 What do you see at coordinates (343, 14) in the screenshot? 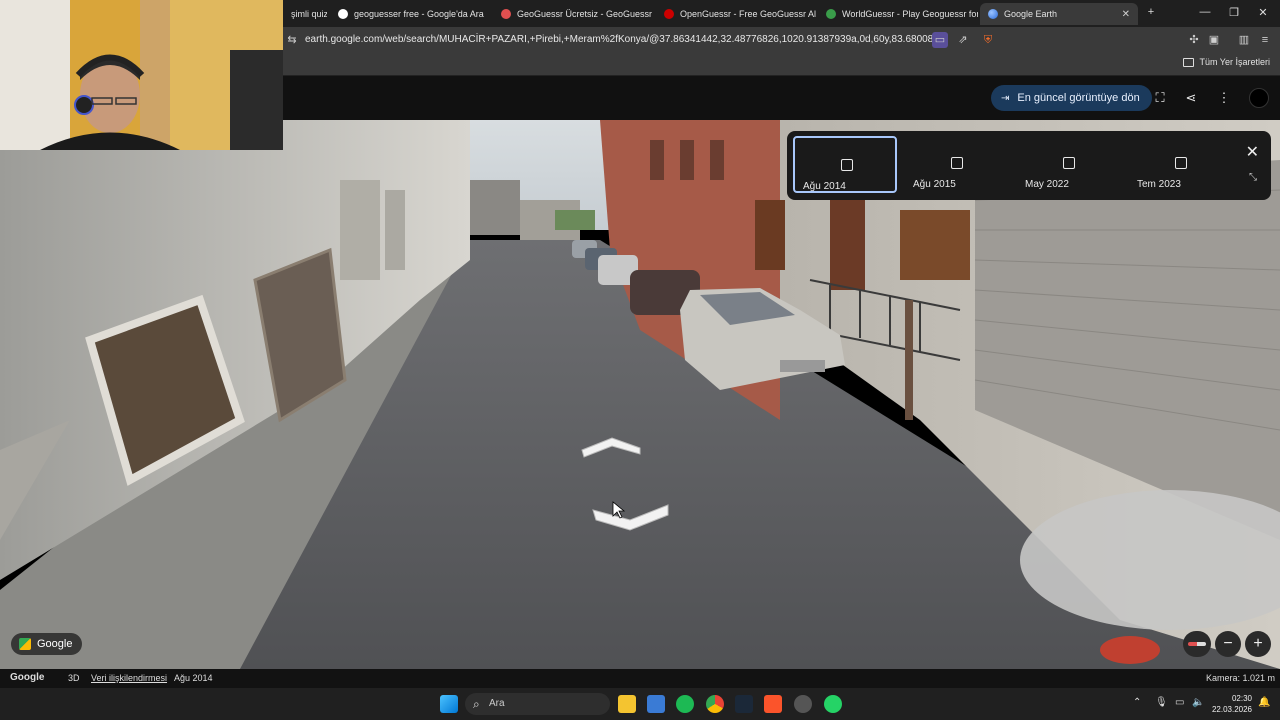
I see `google-favicon-icon` at bounding box center [343, 14].